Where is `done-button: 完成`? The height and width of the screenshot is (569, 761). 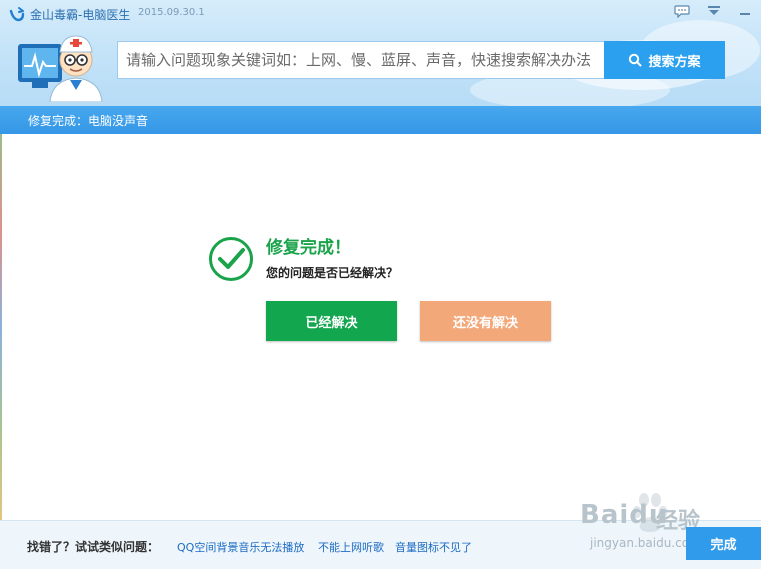 done-button: 完成 is located at coordinates (723, 543).